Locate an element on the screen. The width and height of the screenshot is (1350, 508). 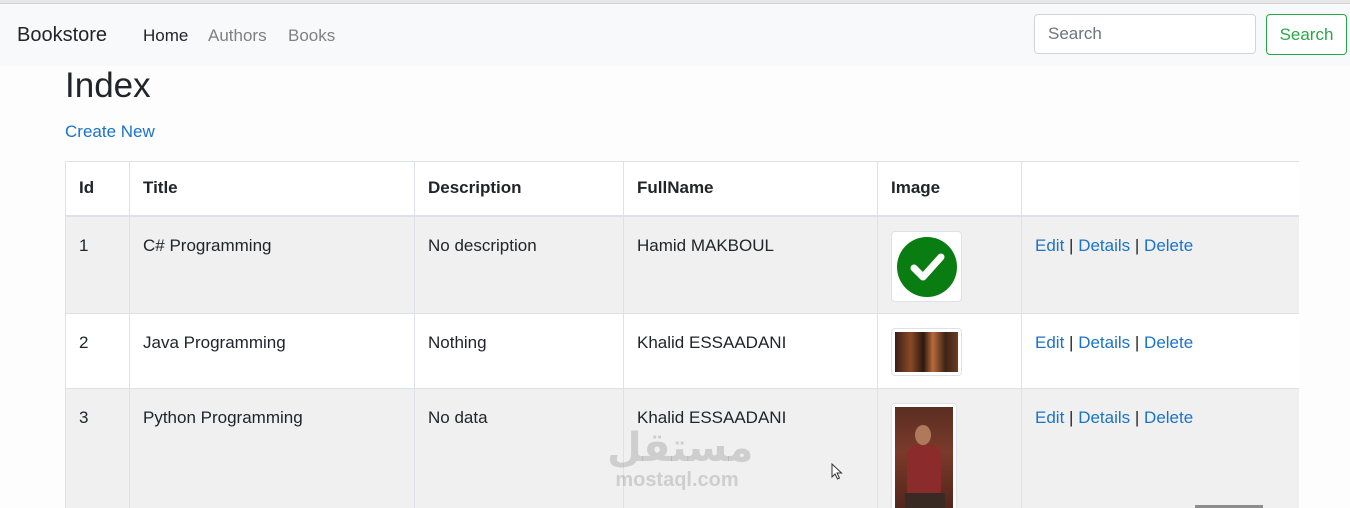
cell-title: C# Programming is located at coordinates (272, 264).